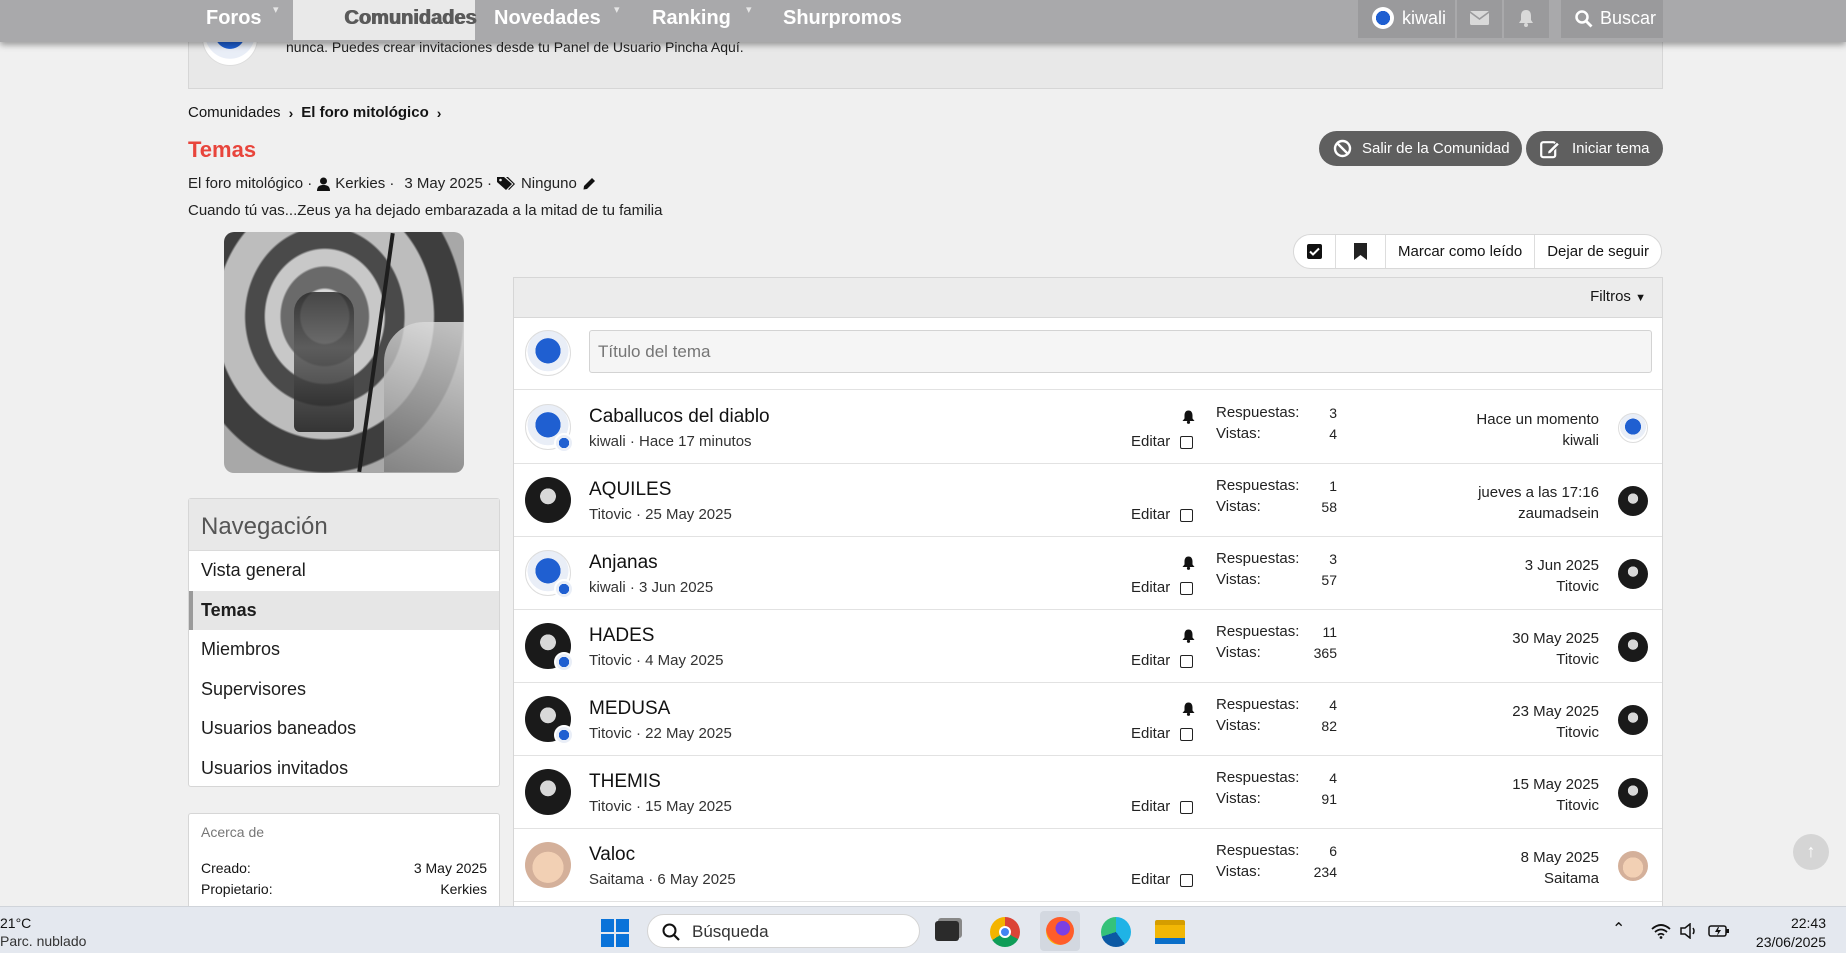 Image resolution: width=1846 pixels, height=953 pixels. What do you see at coordinates (651, 587) in the screenshot?
I see `thread-meta: kiwali · 3 Jun 2025` at bounding box center [651, 587].